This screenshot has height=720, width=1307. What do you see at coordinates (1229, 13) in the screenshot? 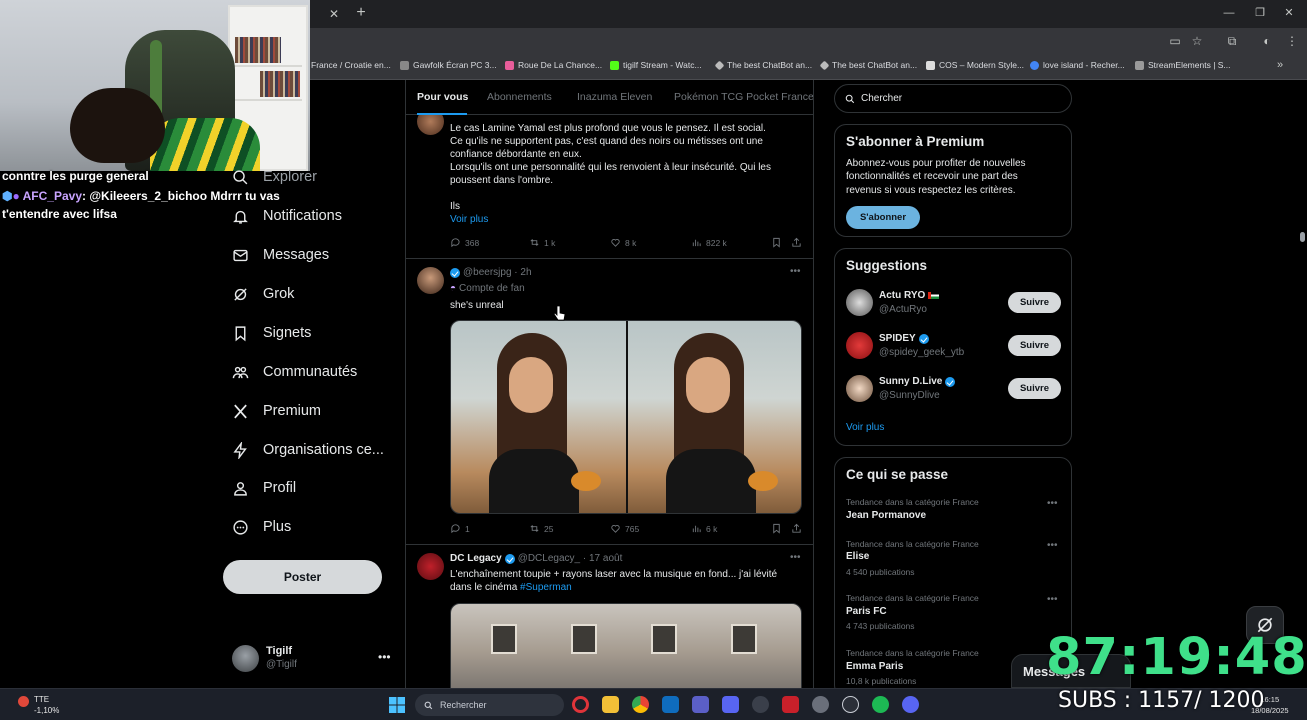
I see `minimize-icon: —` at bounding box center [1229, 13].